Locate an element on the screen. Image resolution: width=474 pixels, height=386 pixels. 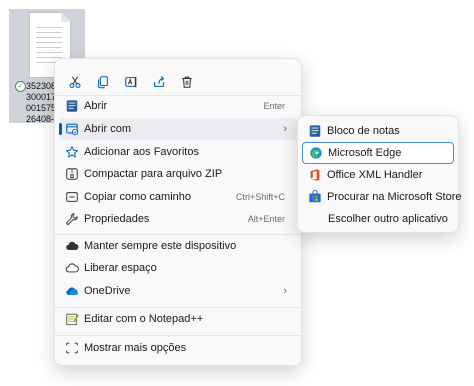
menu-item-onedrive: OneDrive › is located at coordinates (178, 291).